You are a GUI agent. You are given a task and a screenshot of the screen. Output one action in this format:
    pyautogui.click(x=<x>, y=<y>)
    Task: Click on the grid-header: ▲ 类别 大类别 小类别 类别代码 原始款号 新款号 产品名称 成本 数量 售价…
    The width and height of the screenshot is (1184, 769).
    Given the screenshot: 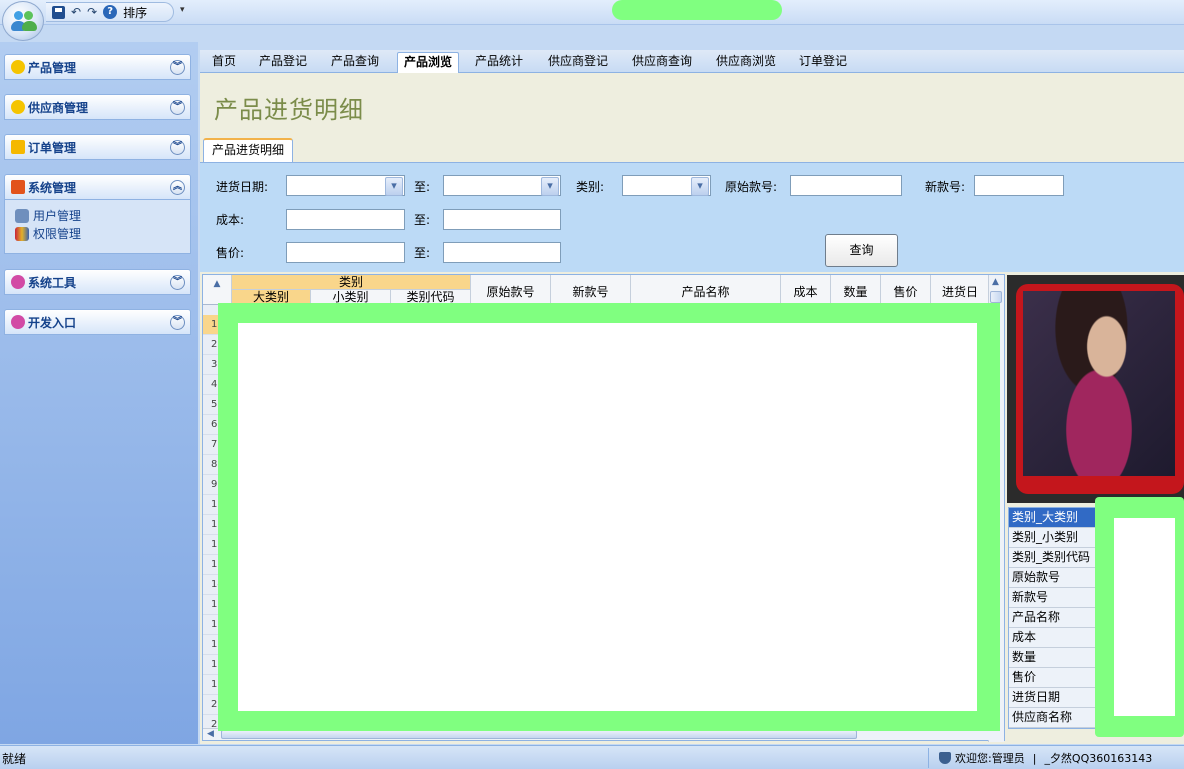 What is the action you would take?
    pyautogui.click(x=596, y=290)
    